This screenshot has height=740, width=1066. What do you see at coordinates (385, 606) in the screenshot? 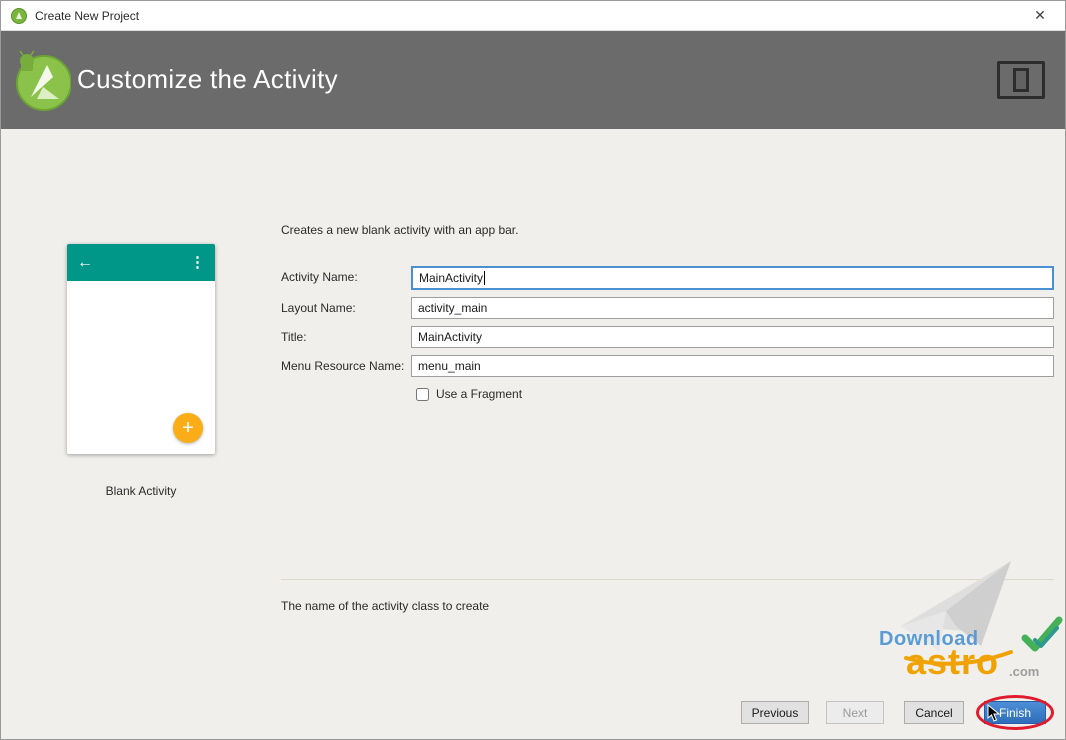
I see `field-hint-text: The name of the activity class to create` at bounding box center [385, 606].